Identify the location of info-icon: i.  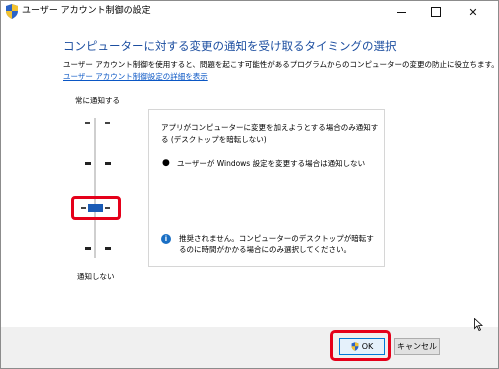
(166, 239).